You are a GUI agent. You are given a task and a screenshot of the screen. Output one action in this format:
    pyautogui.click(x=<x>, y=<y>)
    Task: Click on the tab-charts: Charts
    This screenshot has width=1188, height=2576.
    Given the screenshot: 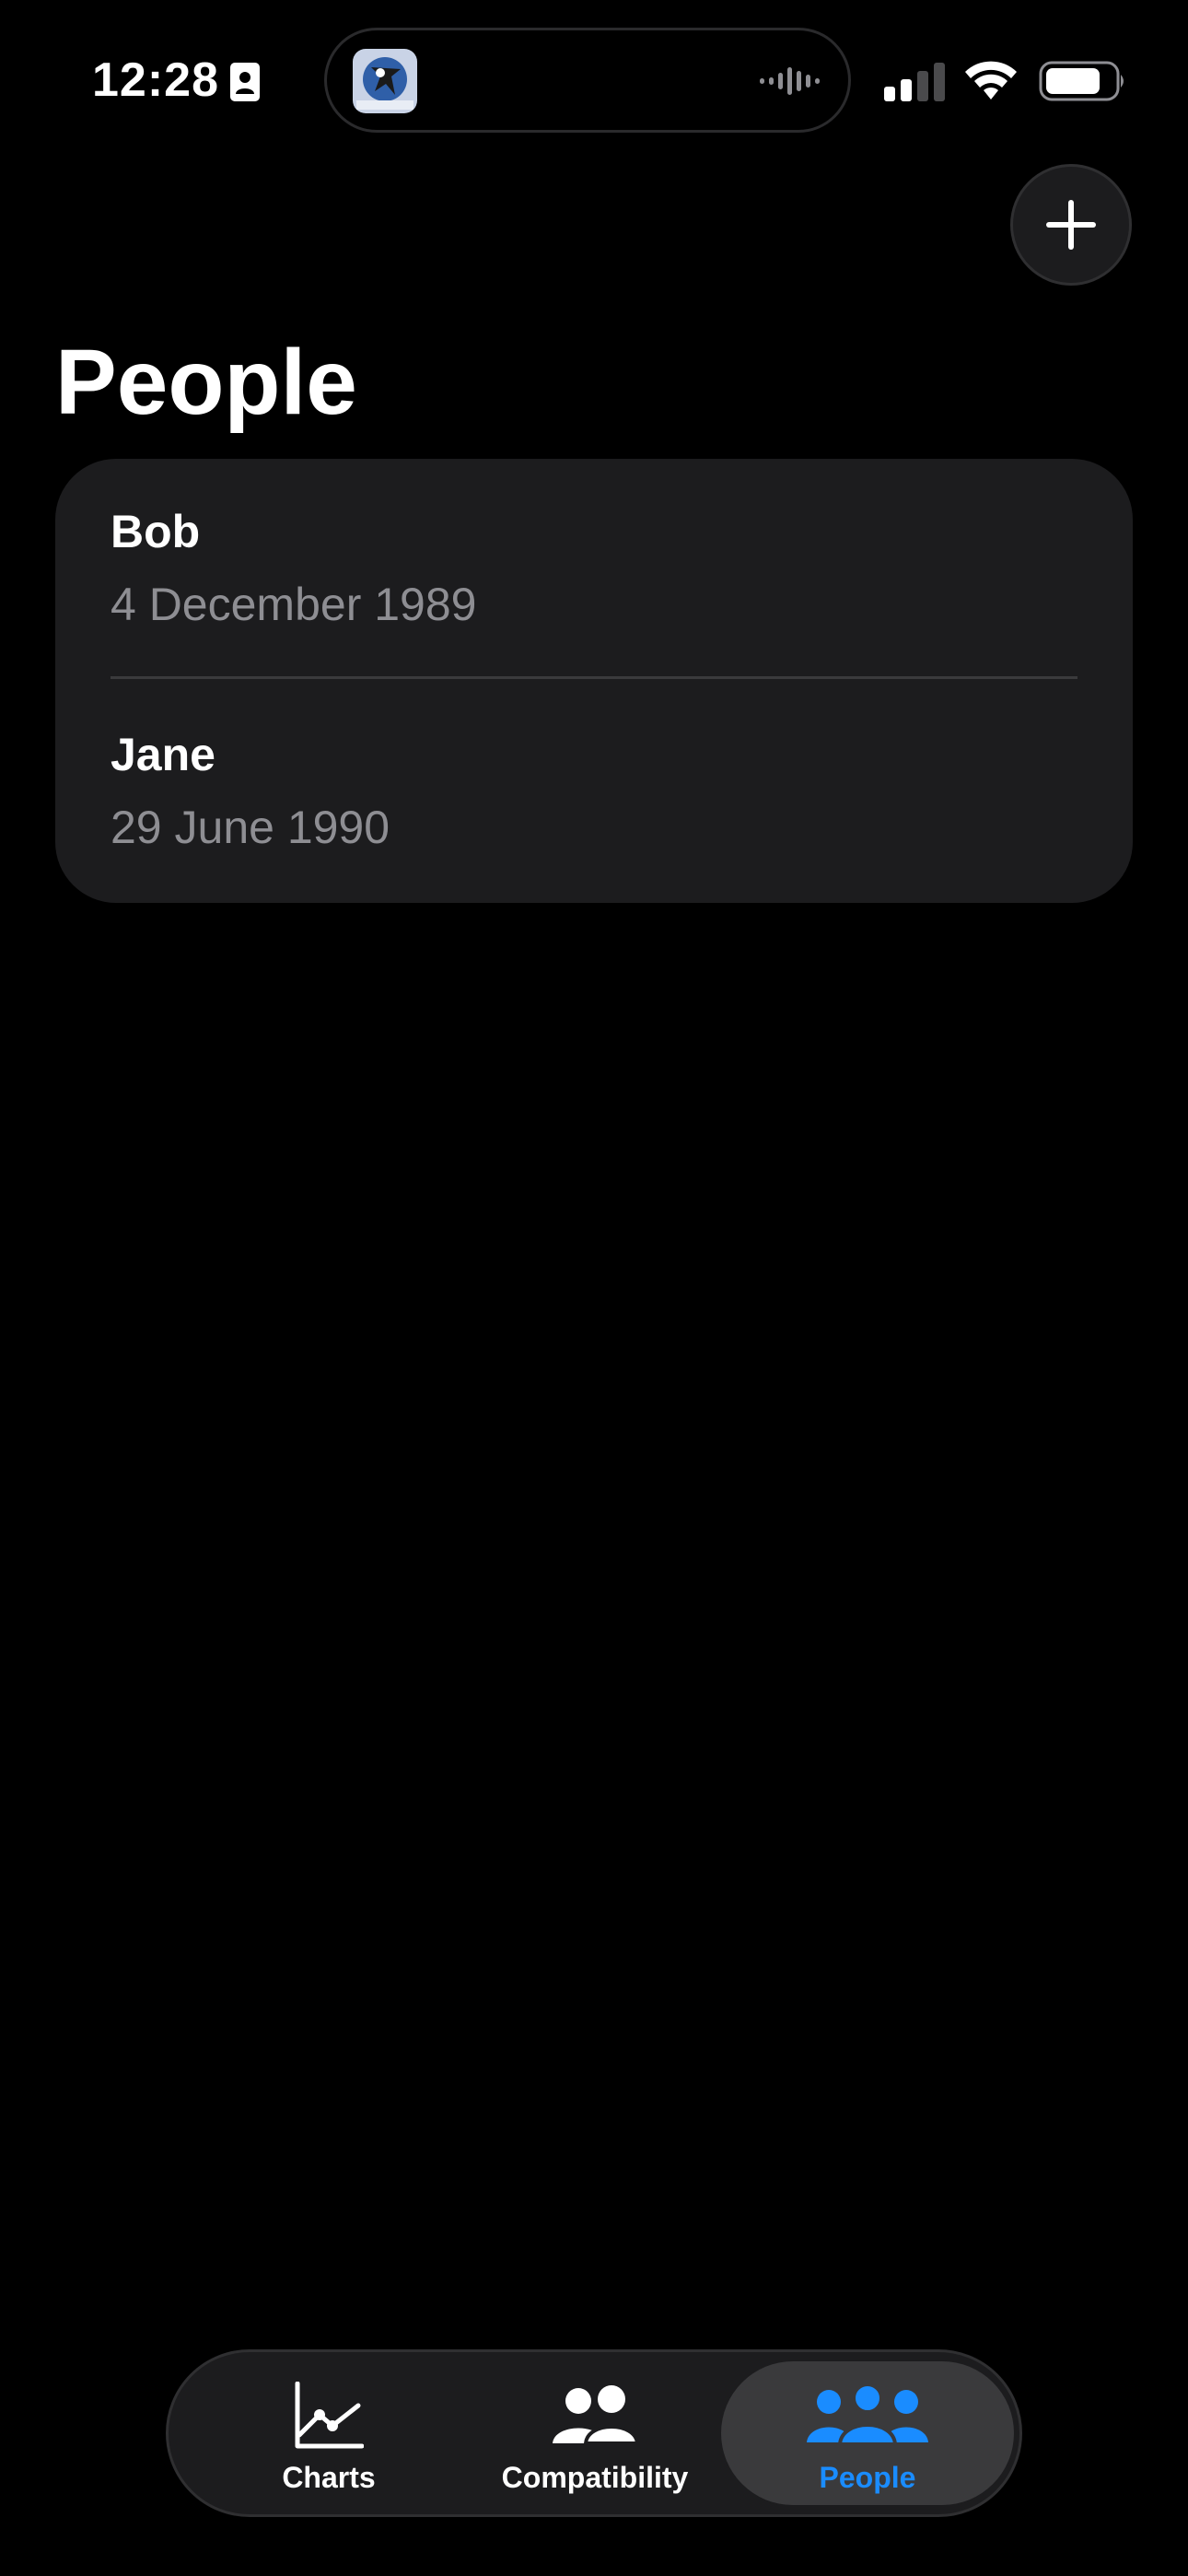 What is the action you would take?
    pyautogui.click(x=328, y=2433)
    